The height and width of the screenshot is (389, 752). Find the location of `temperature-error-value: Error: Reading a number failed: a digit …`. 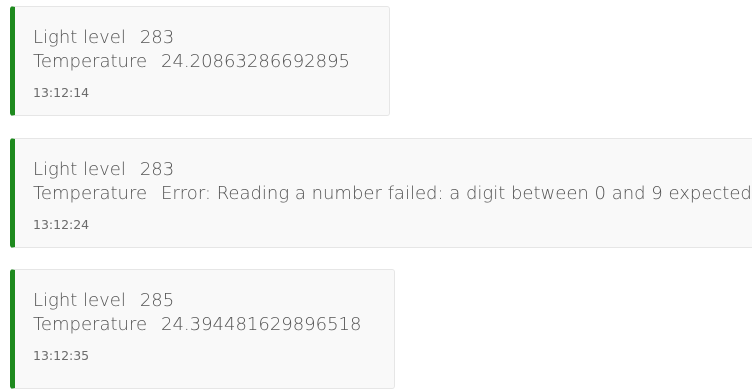

temperature-error-value: Error: Reading a number failed: a digit … is located at coordinates (456, 193).